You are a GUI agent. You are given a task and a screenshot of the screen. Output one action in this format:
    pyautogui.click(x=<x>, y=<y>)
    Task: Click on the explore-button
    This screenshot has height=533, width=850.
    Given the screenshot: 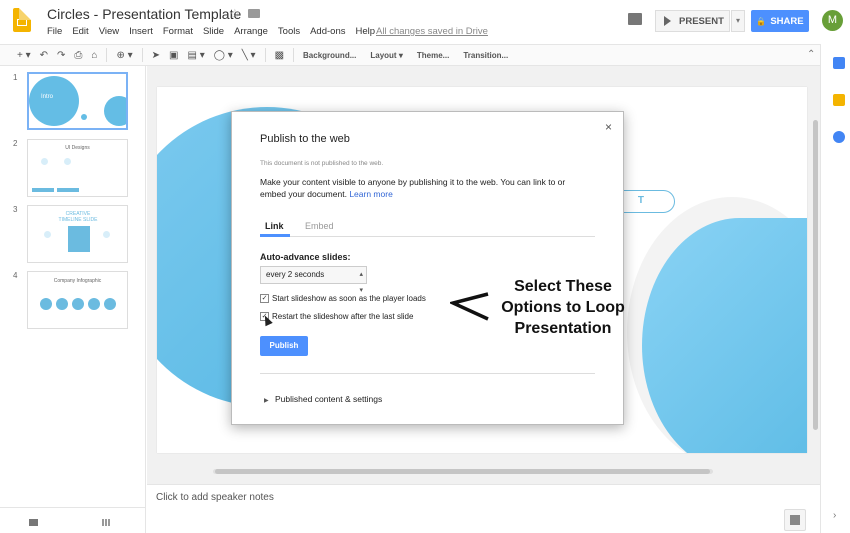 What is the action you would take?
    pyautogui.click(x=795, y=520)
    